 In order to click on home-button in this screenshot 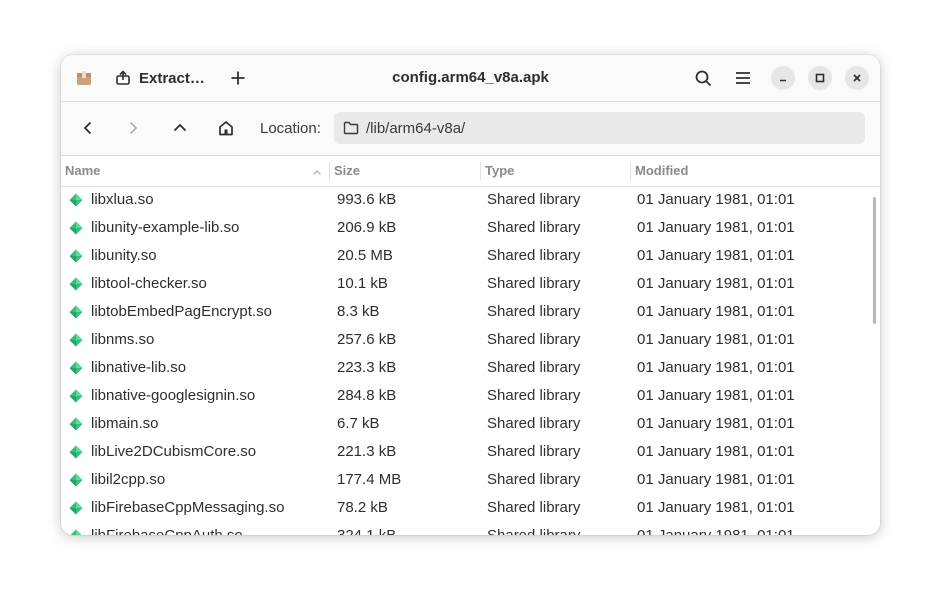, I will do `click(226, 128)`.